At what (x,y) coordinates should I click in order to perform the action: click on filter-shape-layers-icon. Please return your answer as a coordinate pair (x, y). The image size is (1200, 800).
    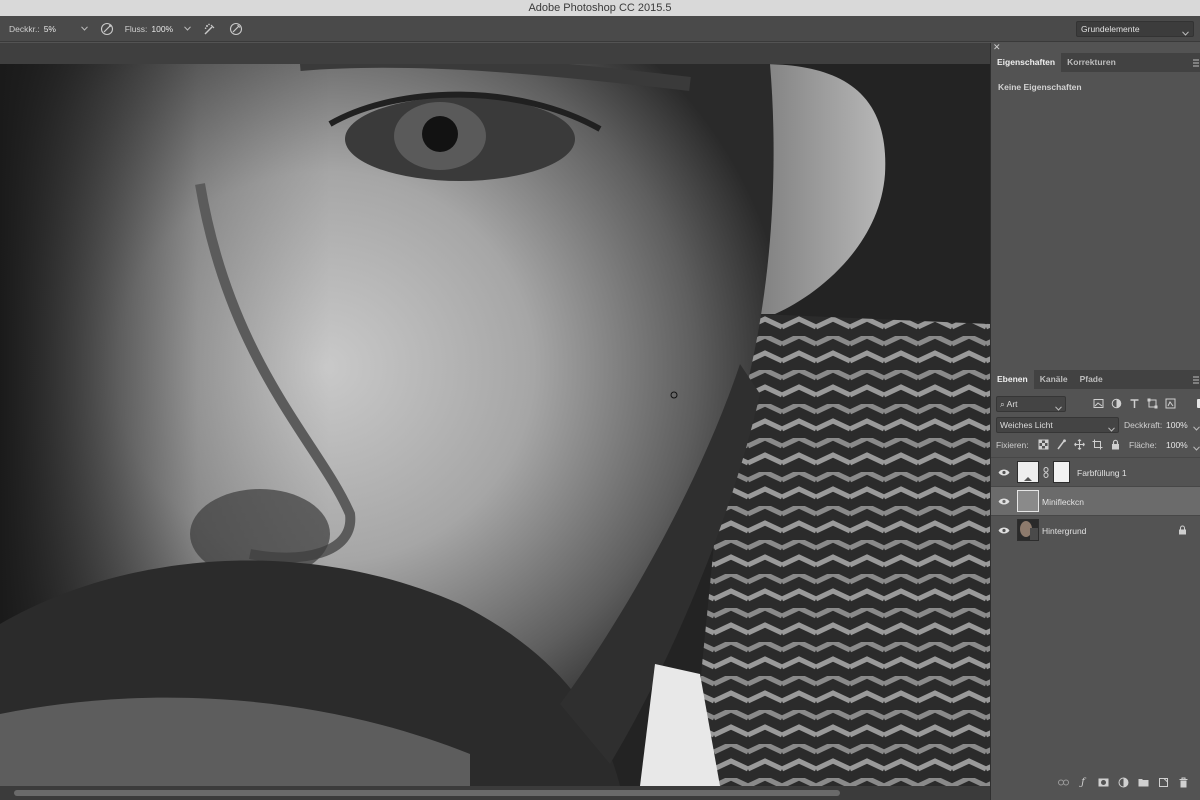
    Looking at the image, I should click on (1152, 403).